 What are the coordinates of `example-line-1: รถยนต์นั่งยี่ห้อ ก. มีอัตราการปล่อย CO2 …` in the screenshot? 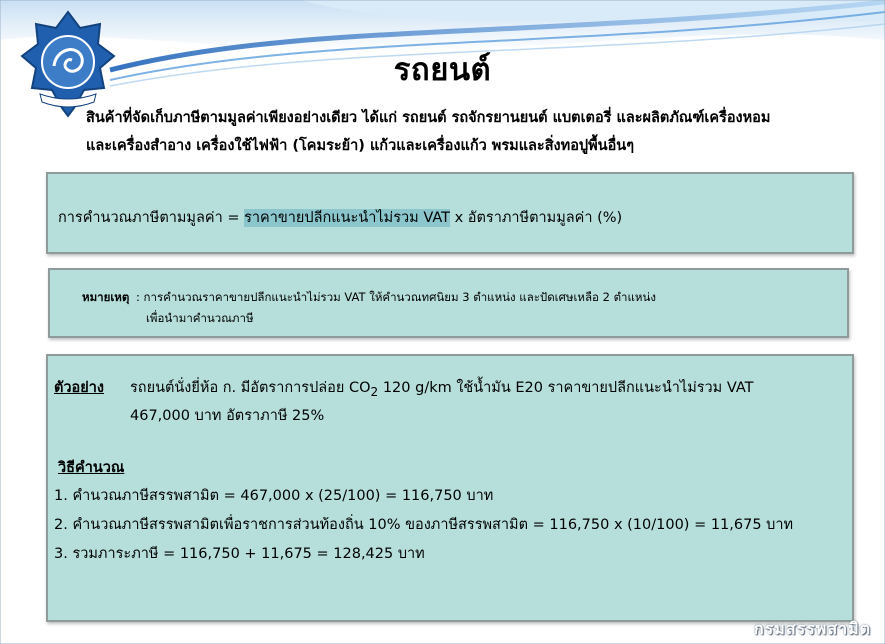 It's located at (442, 387).